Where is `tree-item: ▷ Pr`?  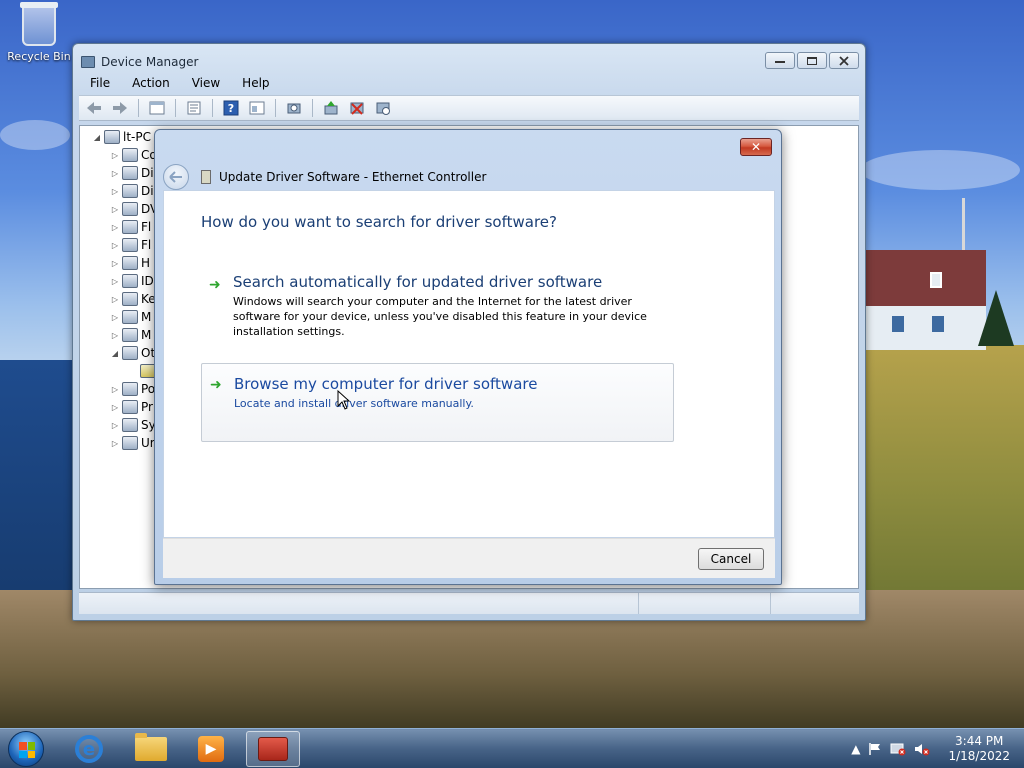 tree-item: ▷ Pr is located at coordinates (131, 407).